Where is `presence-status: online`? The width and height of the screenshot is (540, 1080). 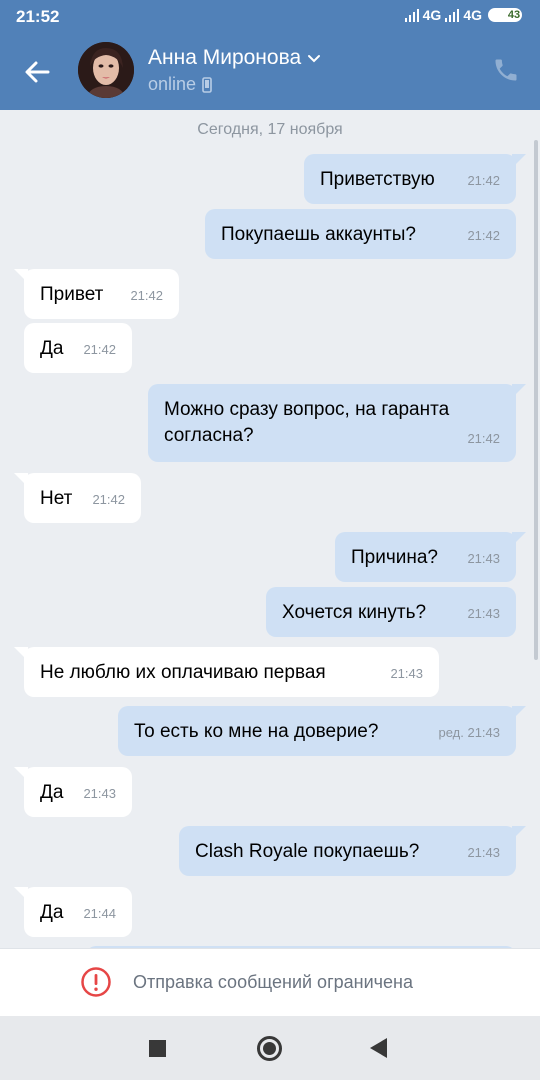
presence-status: online is located at coordinates (180, 84).